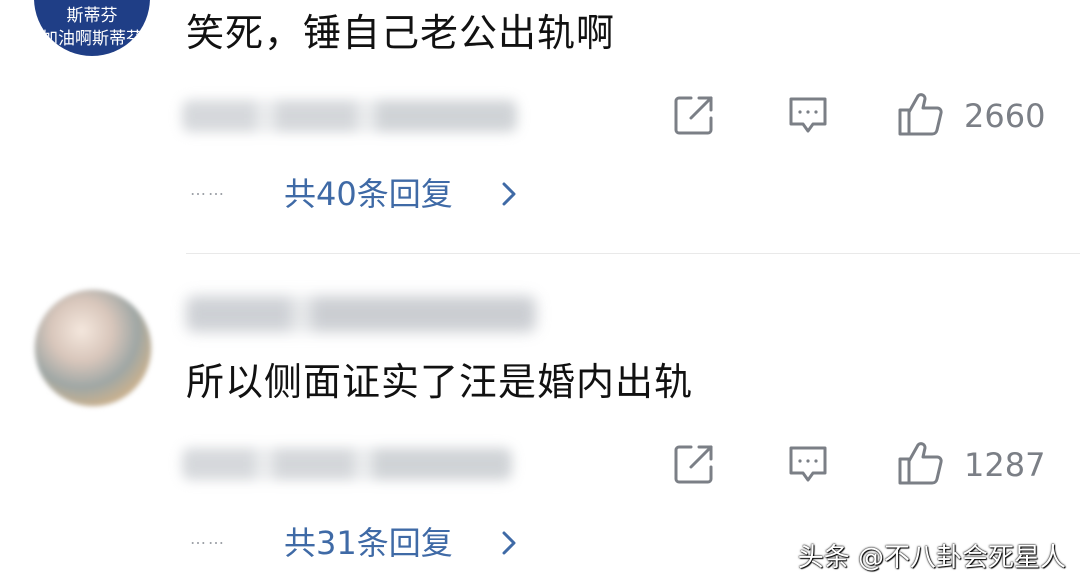  I want to click on comment-text: 笑死，锤自己老公出轨啊, so click(401, 33).